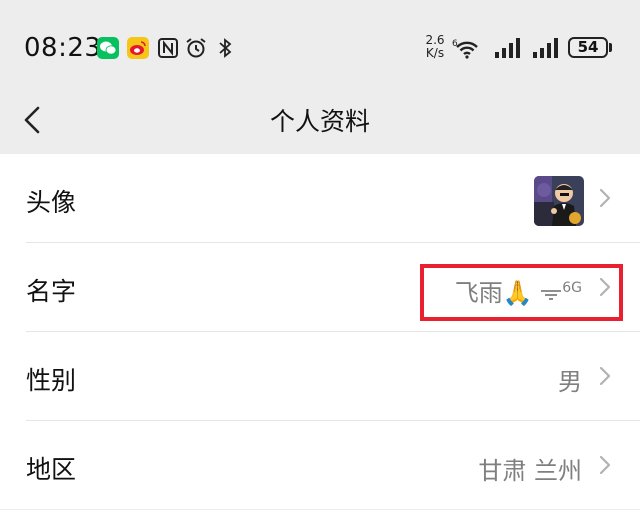 The width and height of the screenshot is (640, 510). Describe the element at coordinates (465, 49) in the screenshot. I see `wifi-6-icon: 6` at that location.